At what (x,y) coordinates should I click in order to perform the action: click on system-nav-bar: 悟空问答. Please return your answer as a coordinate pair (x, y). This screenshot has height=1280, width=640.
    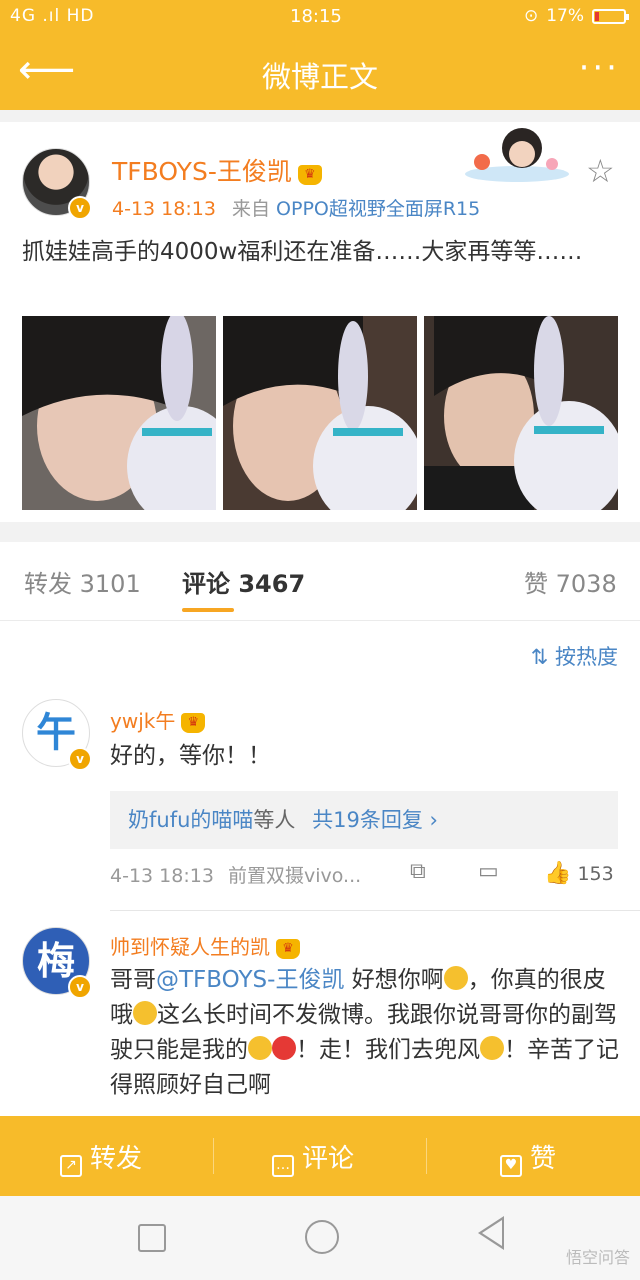
    Looking at the image, I should click on (320, 1238).